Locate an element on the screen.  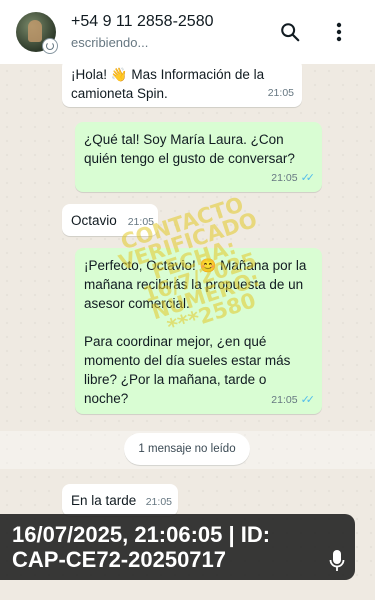
more-vertical-icon is located at coordinates (339, 32).